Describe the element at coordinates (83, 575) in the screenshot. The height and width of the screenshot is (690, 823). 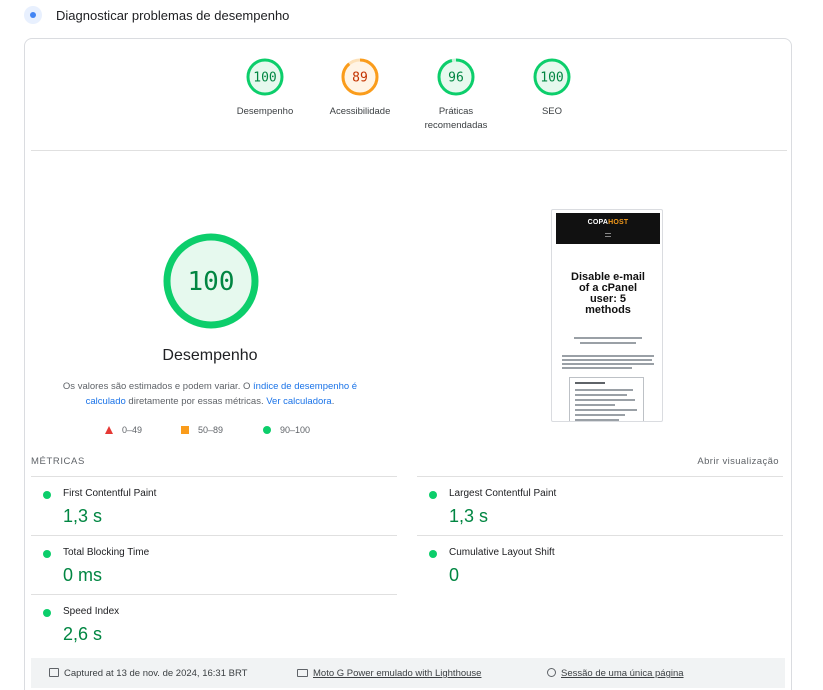
I see `metric-tbt-value: 0 ms` at that location.